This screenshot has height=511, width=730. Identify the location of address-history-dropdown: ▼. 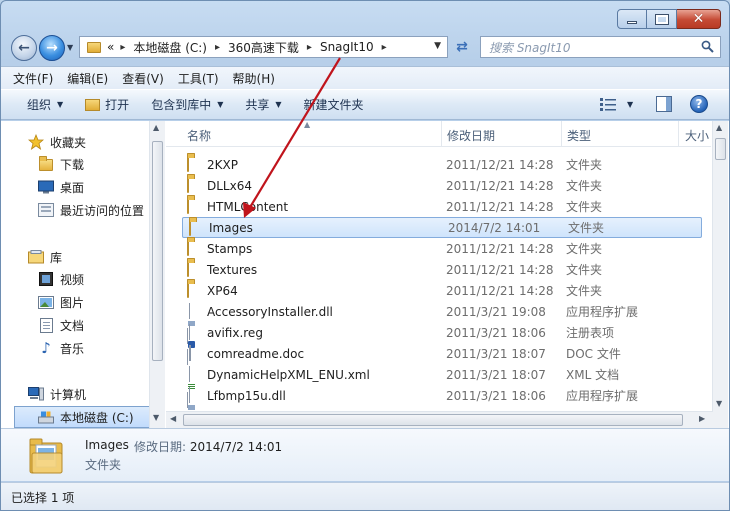
(437, 46).